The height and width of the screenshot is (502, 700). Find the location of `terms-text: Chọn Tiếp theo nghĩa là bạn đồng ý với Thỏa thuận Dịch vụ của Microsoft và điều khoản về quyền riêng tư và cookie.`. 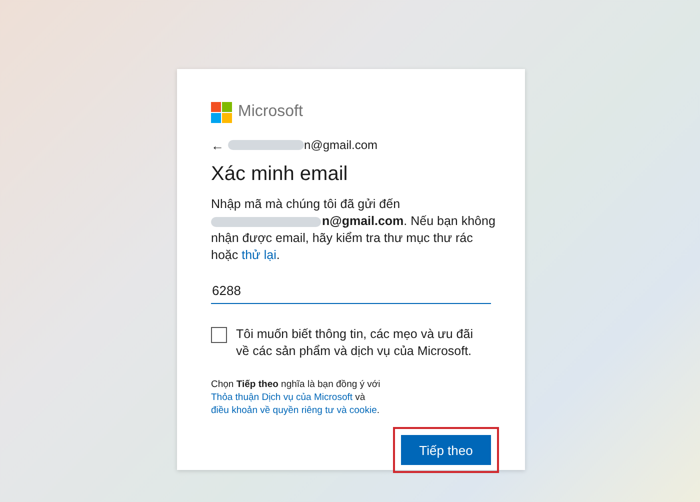

terms-text: Chọn Tiếp theo nghĩa là bạn đồng ý với Thỏa thuận Dịch vụ của Microsoft và điều khoản về quyền riêng tư và cookie. is located at coordinates (296, 397).